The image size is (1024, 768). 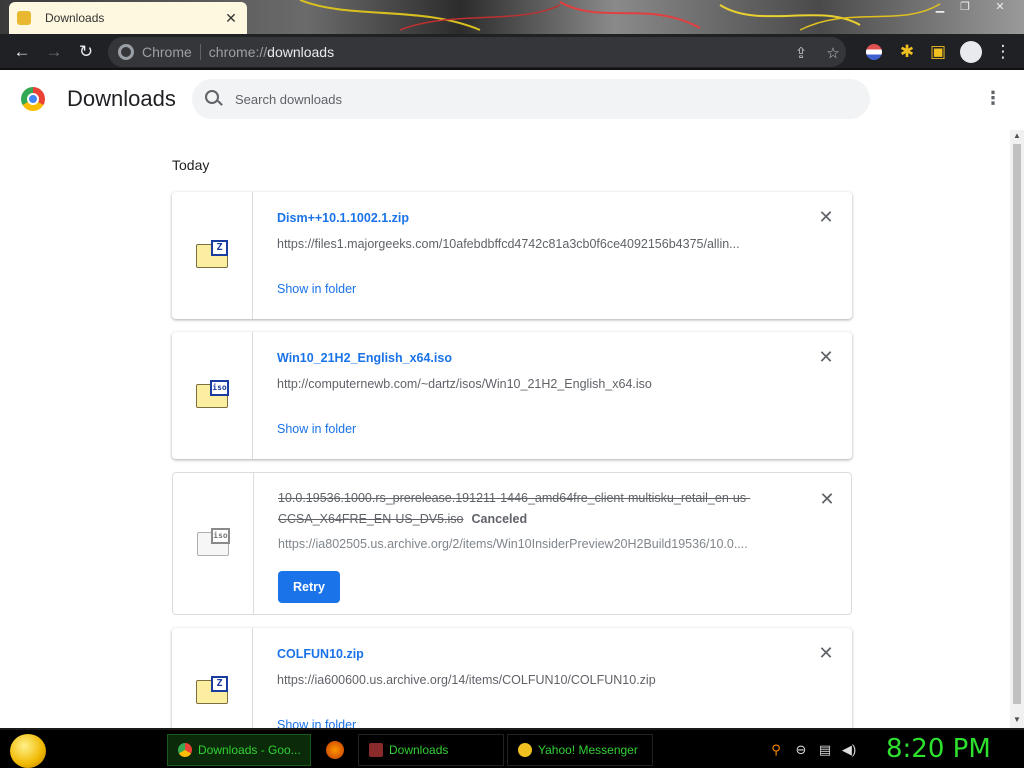 I want to click on url-host: downloads, so click(x=301, y=52).